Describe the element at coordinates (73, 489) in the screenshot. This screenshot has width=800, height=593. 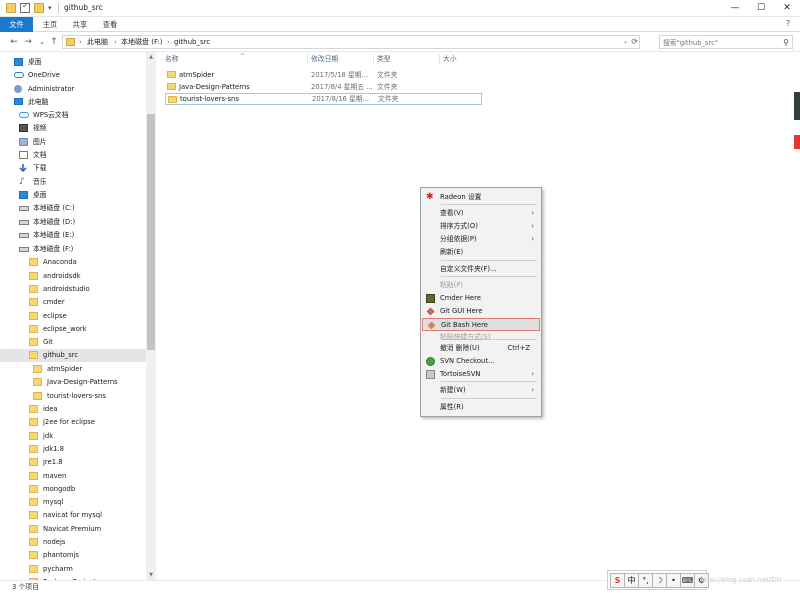
I see `sidebar-item: mongodb` at that location.